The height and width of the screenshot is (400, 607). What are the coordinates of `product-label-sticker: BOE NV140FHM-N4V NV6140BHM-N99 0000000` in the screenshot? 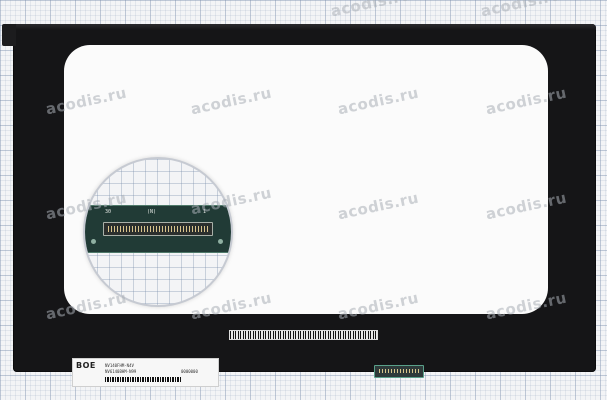 It's located at (145, 372).